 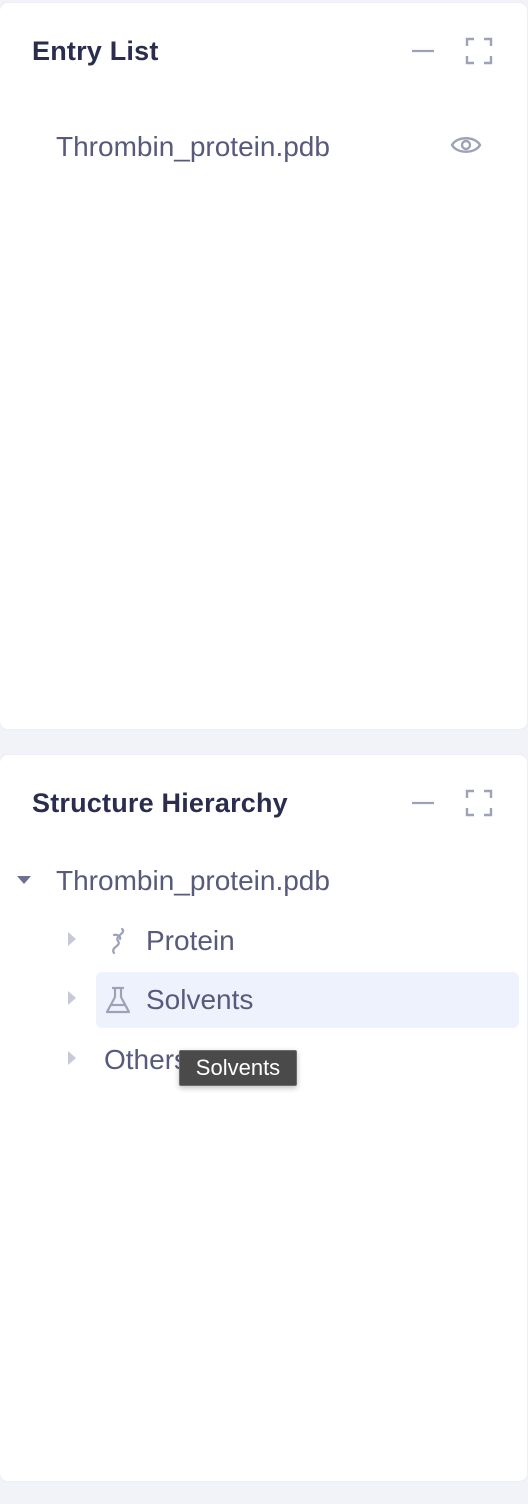 What do you see at coordinates (238, 1068) in the screenshot?
I see `tooltip: Solvents` at bounding box center [238, 1068].